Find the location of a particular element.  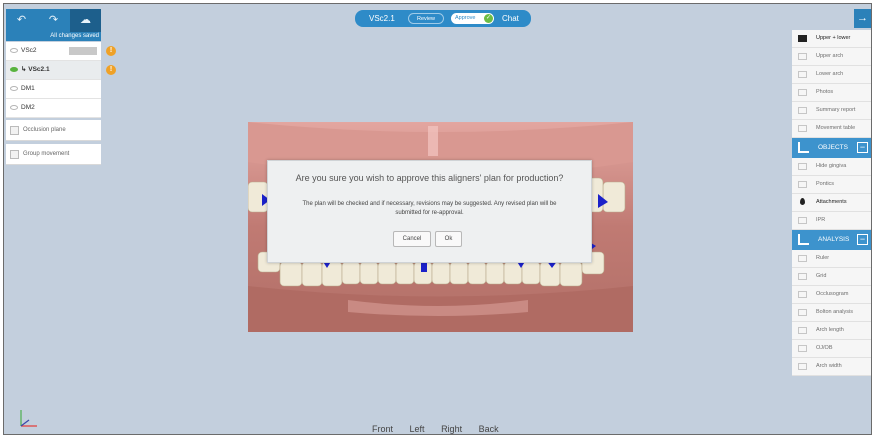

section-title: OBJECTS is located at coordinates (833, 147).